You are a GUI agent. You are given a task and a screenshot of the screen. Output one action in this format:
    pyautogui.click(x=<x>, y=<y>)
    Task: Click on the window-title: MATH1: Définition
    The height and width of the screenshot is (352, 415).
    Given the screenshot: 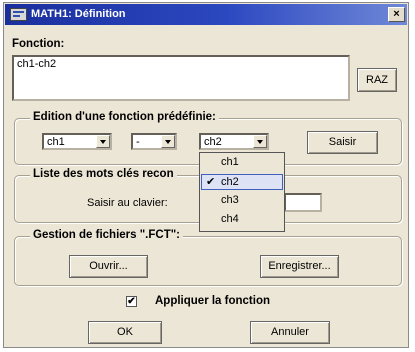 What is the action you would take?
    pyautogui.click(x=78, y=14)
    